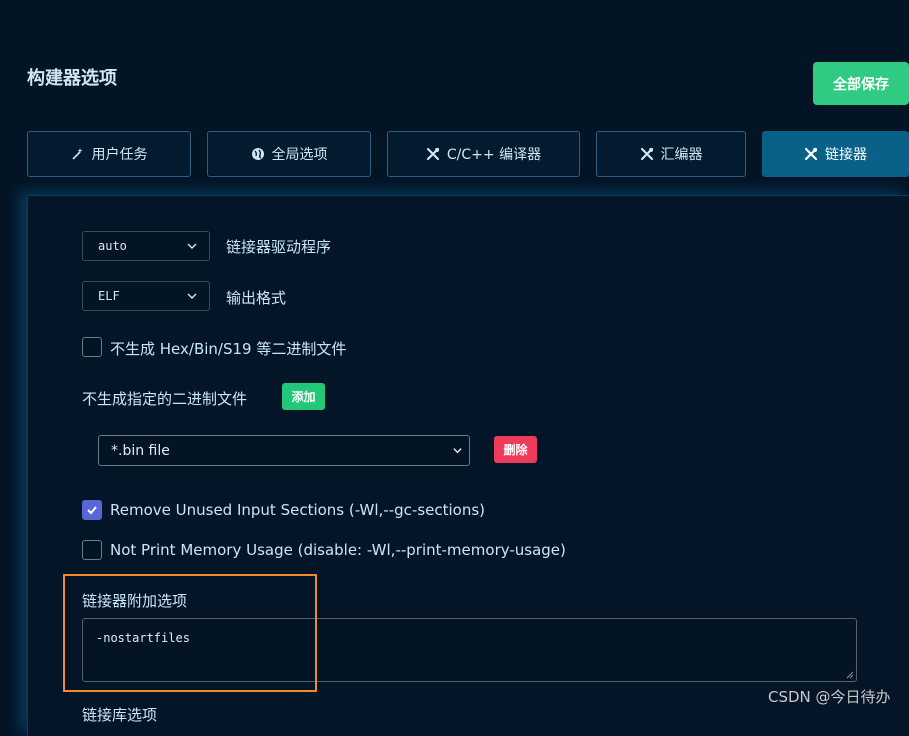  I want to click on tab-user-tasks: 用户任务, so click(109, 154).